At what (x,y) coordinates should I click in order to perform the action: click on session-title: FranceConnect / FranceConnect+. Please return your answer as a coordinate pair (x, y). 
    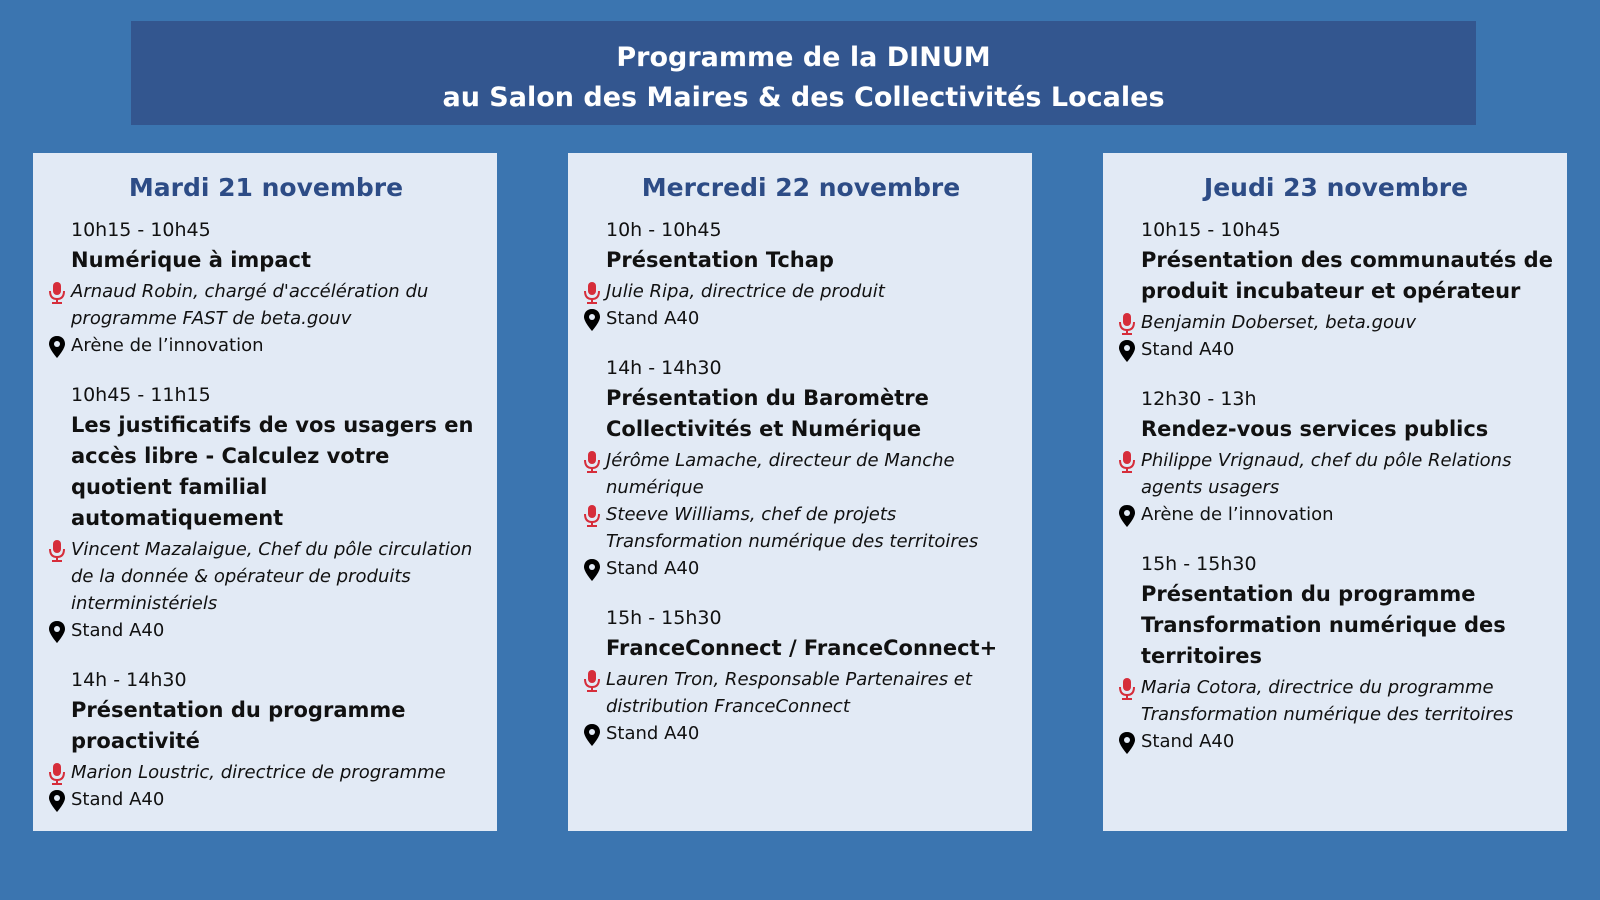
    Looking at the image, I should click on (802, 648).